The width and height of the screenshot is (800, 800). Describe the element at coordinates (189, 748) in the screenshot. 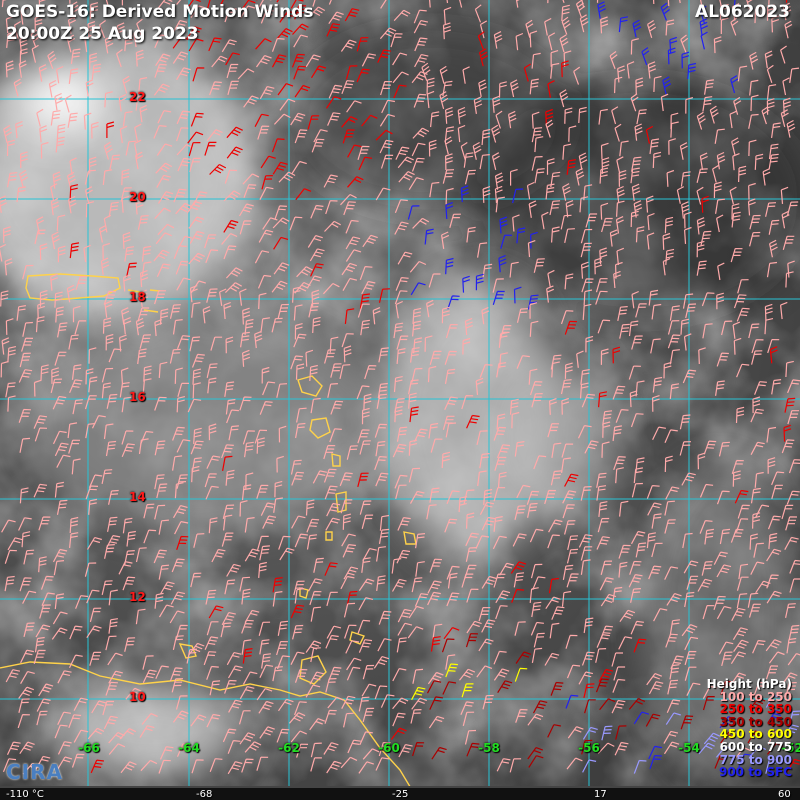

I see `longitude-label: -64` at that location.